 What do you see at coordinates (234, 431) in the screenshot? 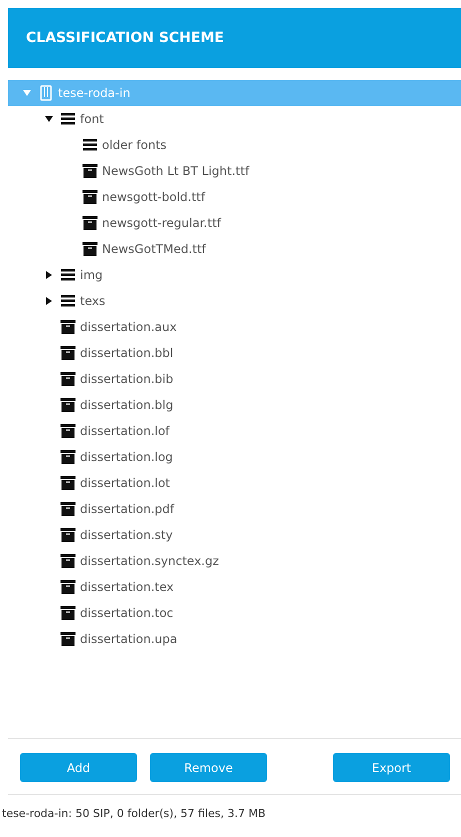
I see `tree-item: dissertation.lof` at bounding box center [234, 431].